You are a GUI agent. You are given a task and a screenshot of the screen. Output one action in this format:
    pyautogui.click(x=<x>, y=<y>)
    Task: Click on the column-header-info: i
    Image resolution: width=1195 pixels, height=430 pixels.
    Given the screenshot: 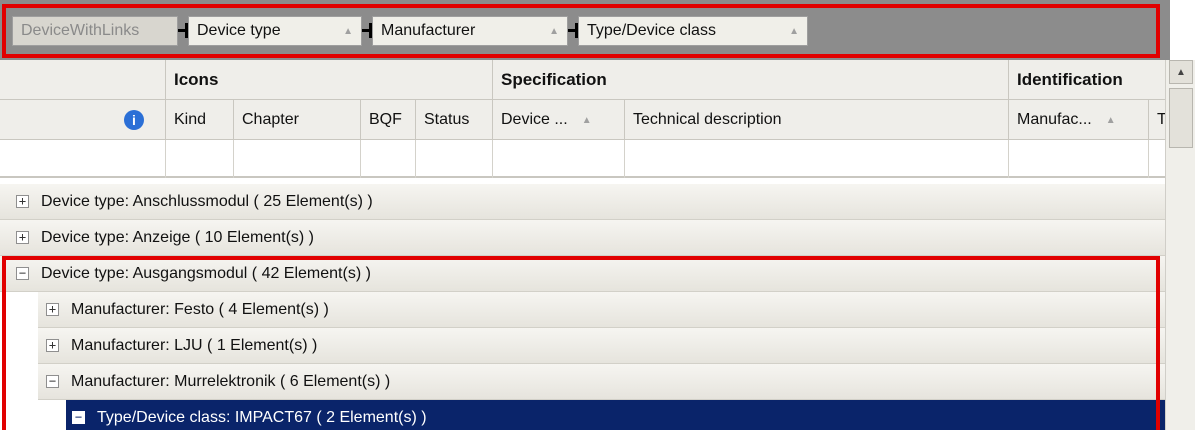 What is the action you would take?
    pyautogui.click(x=82, y=120)
    